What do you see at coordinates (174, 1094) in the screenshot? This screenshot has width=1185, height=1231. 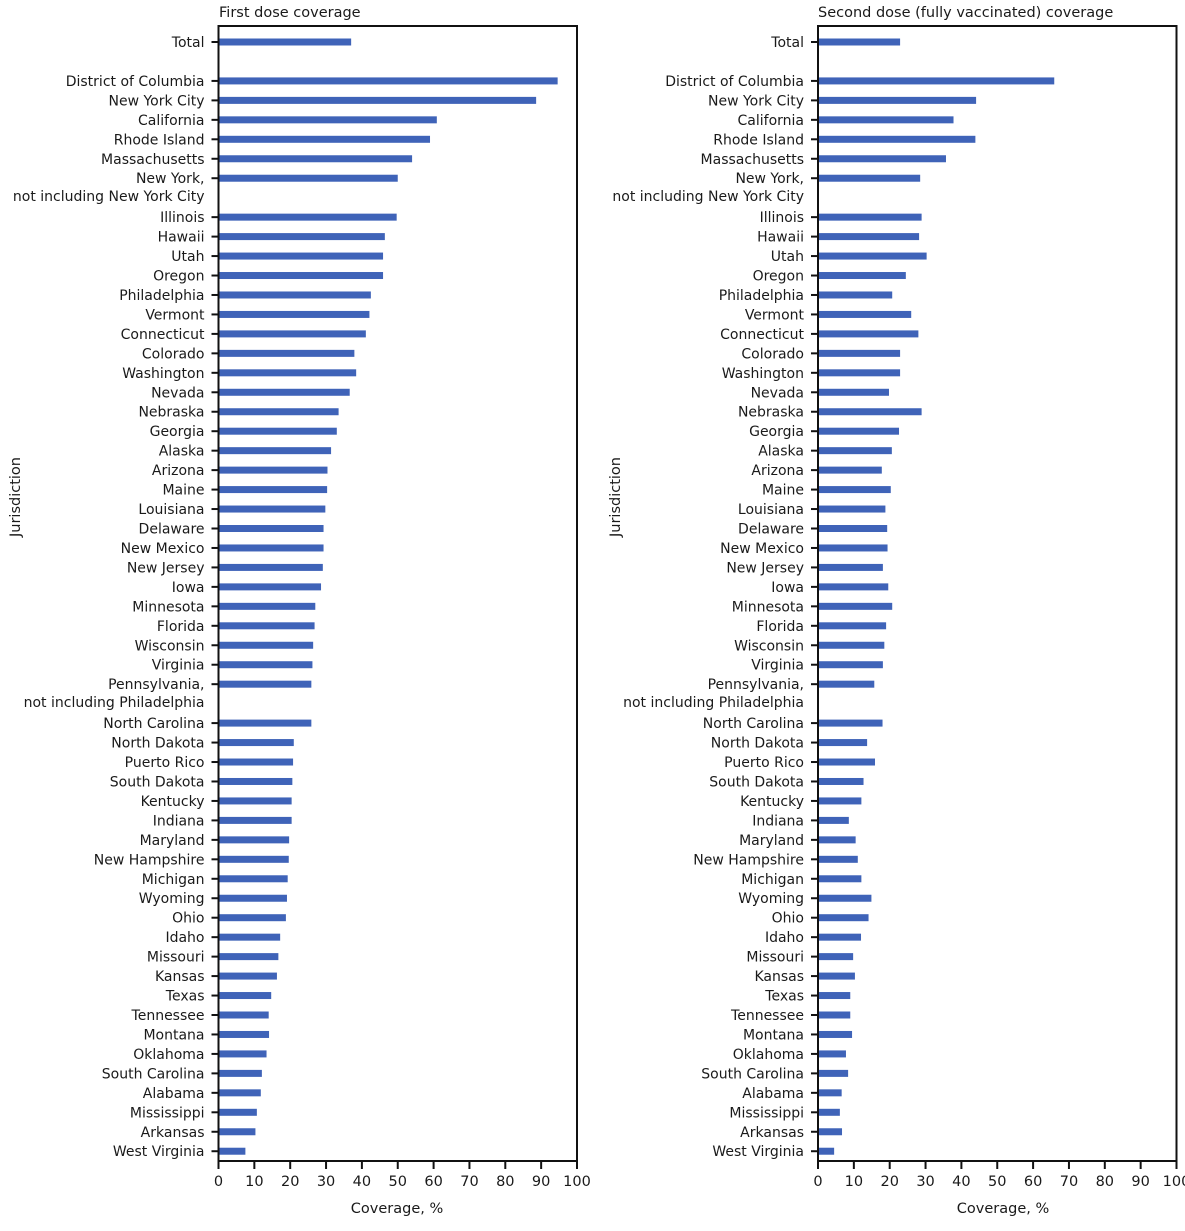 I see `y-tick-label: Alabama` at bounding box center [174, 1094].